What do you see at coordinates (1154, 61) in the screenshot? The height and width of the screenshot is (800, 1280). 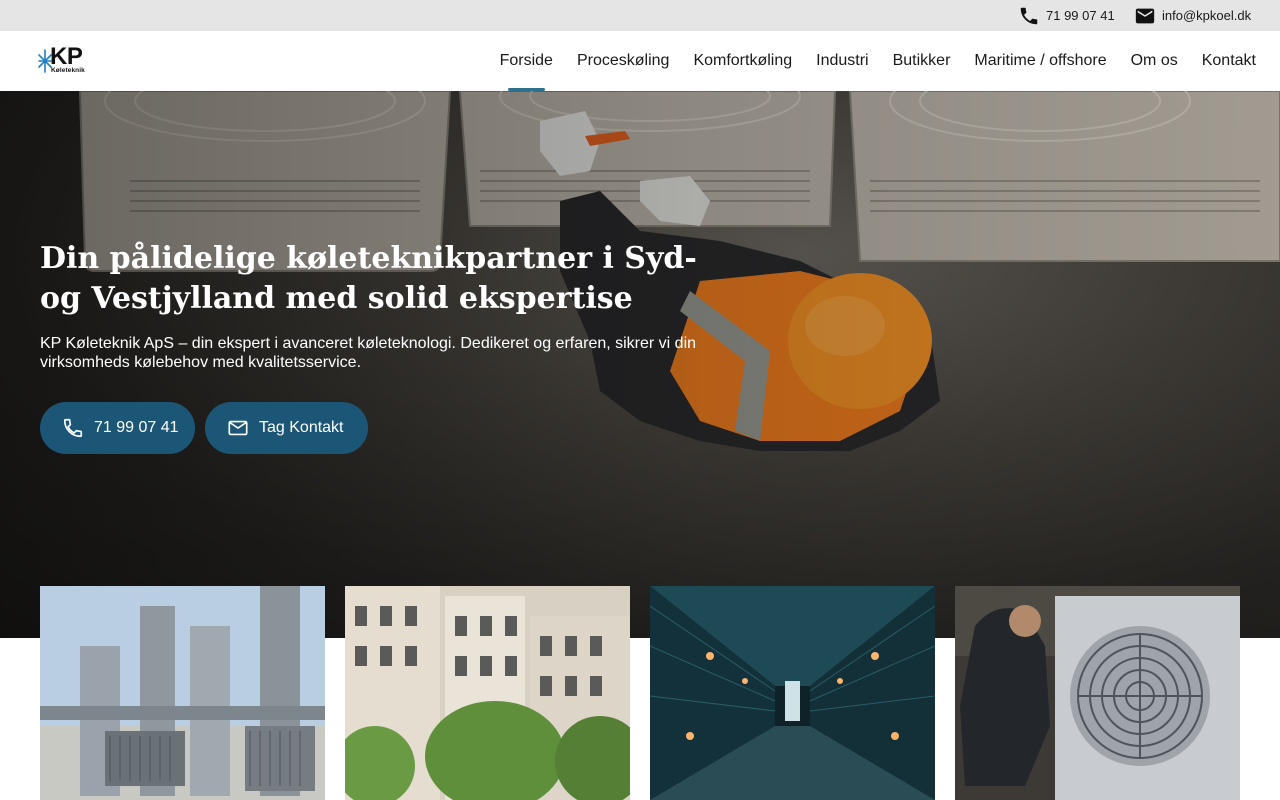 I see `nav-item-om-os: Om os` at bounding box center [1154, 61].